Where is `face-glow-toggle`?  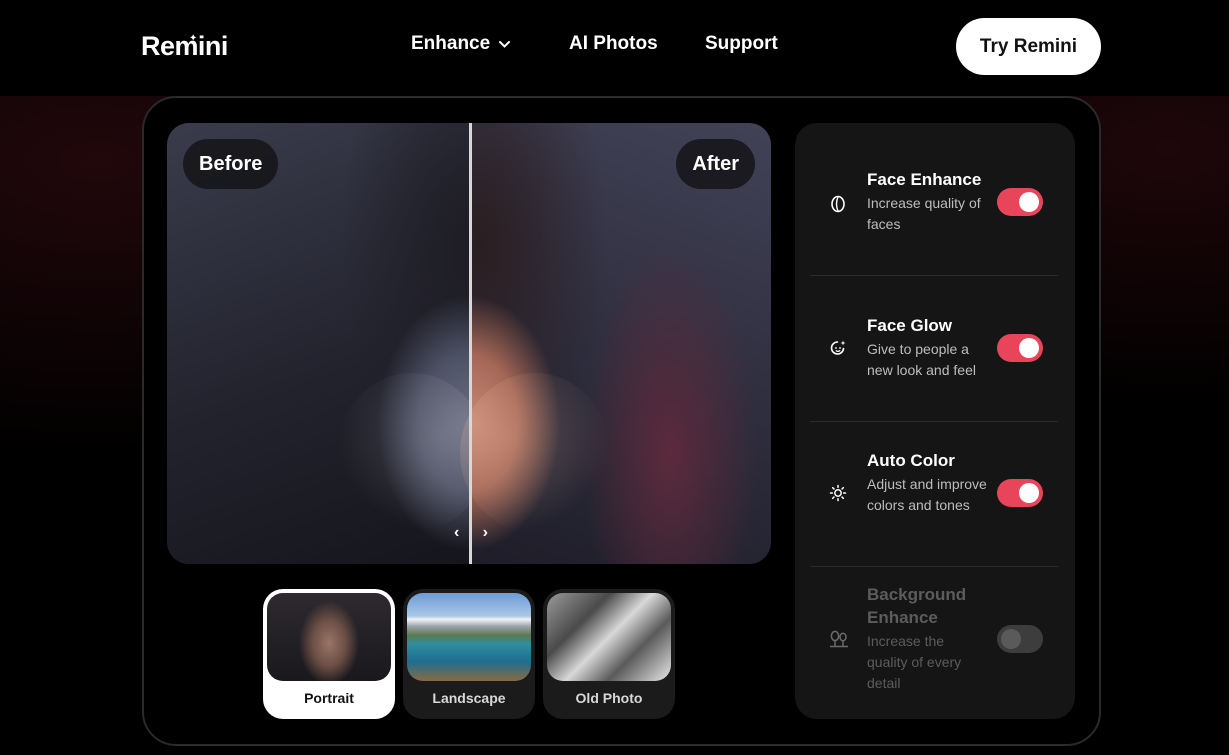 face-glow-toggle is located at coordinates (1020, 348).